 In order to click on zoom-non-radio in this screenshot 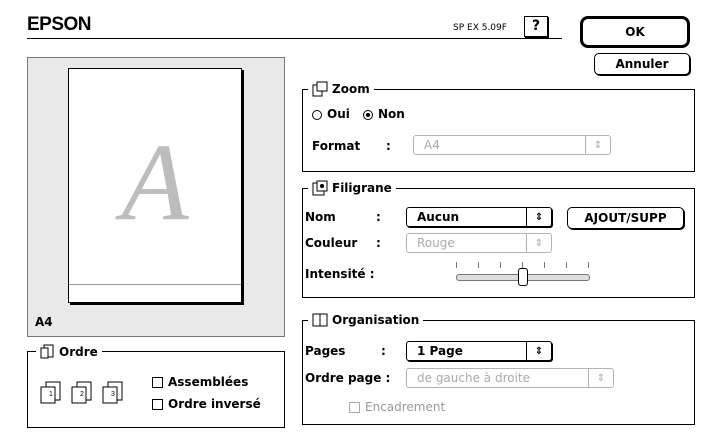, I will do `click(368, 115)`.